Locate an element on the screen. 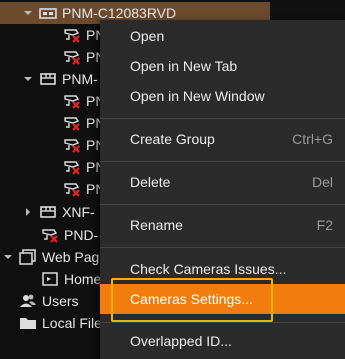 This screenshot has width=345, height=359. tree-item-label: Home is located at coordinates (83, 279).